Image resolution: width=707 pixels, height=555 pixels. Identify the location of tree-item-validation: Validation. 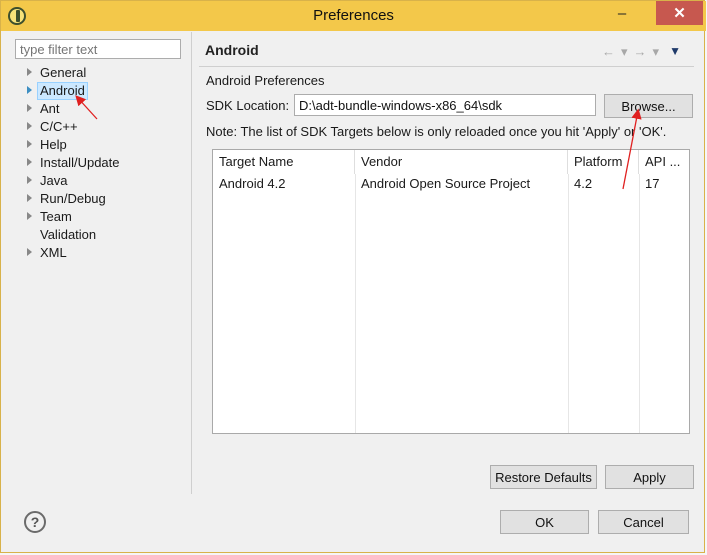
(99, 235).